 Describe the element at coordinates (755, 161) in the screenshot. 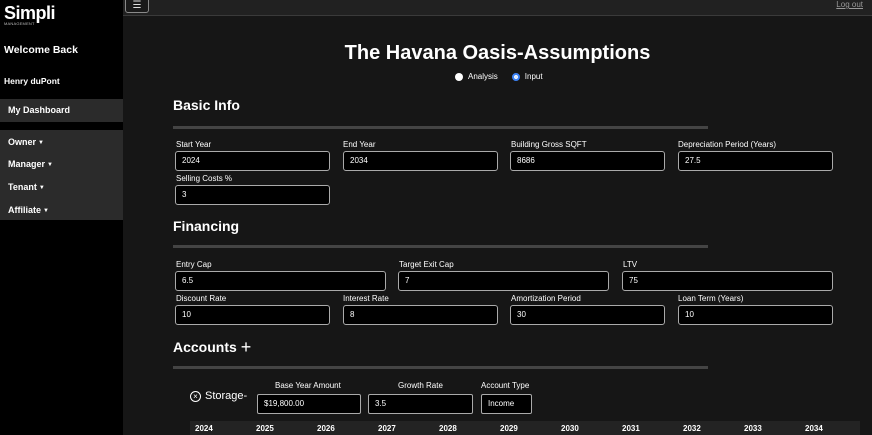

I see `depreciation-period-input: 27.5` at that location.